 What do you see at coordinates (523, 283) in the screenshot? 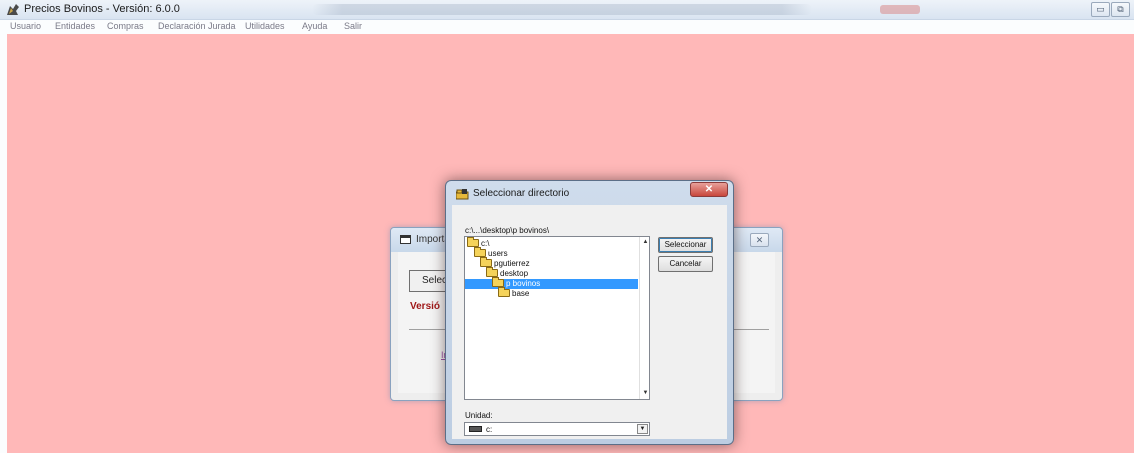
I see `tree-item-label: p bovinos` at bounding box center [523, 283].